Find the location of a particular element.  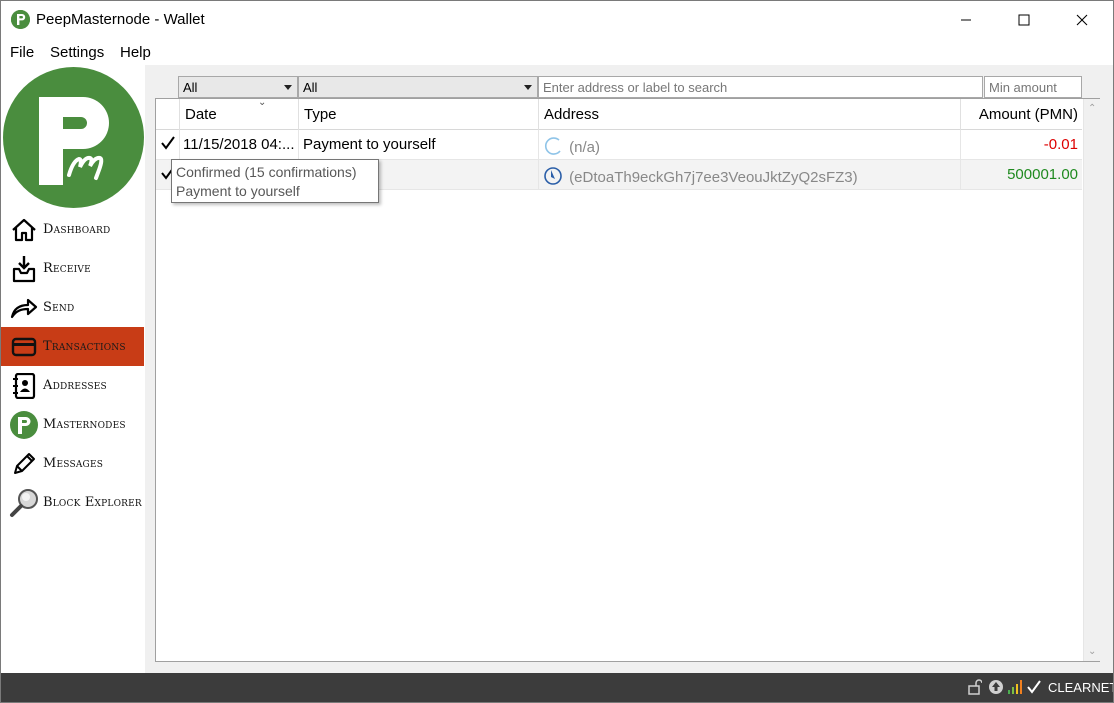

date-filter-value: All is located at coordinates (190, 87).